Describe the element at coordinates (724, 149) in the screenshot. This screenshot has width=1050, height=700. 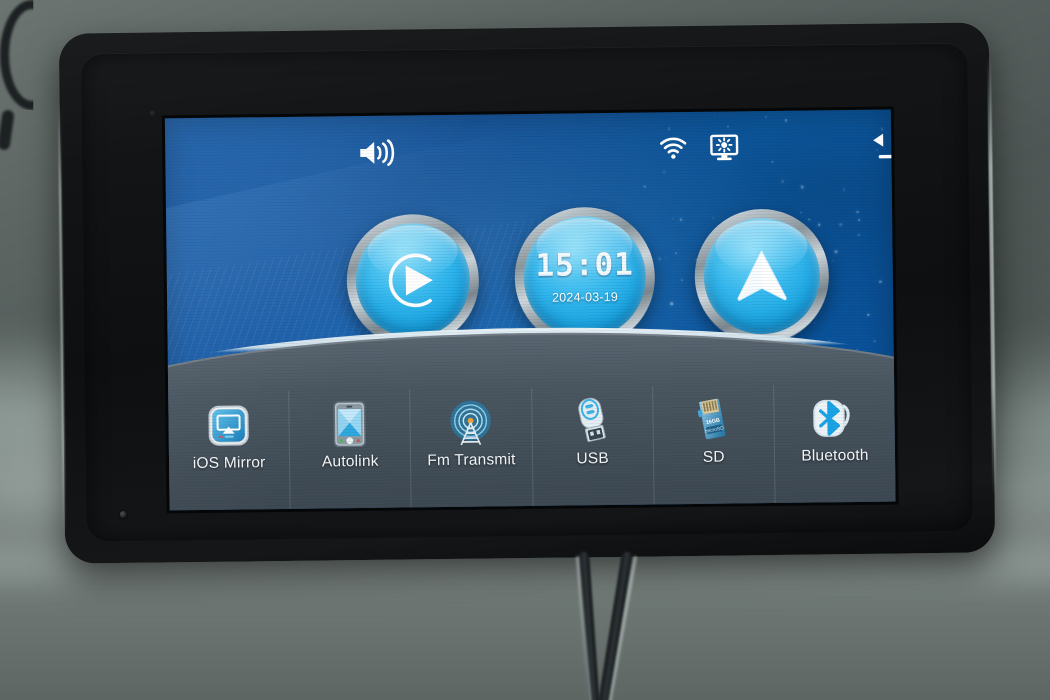
I see `display-brightness-icon` at that location.